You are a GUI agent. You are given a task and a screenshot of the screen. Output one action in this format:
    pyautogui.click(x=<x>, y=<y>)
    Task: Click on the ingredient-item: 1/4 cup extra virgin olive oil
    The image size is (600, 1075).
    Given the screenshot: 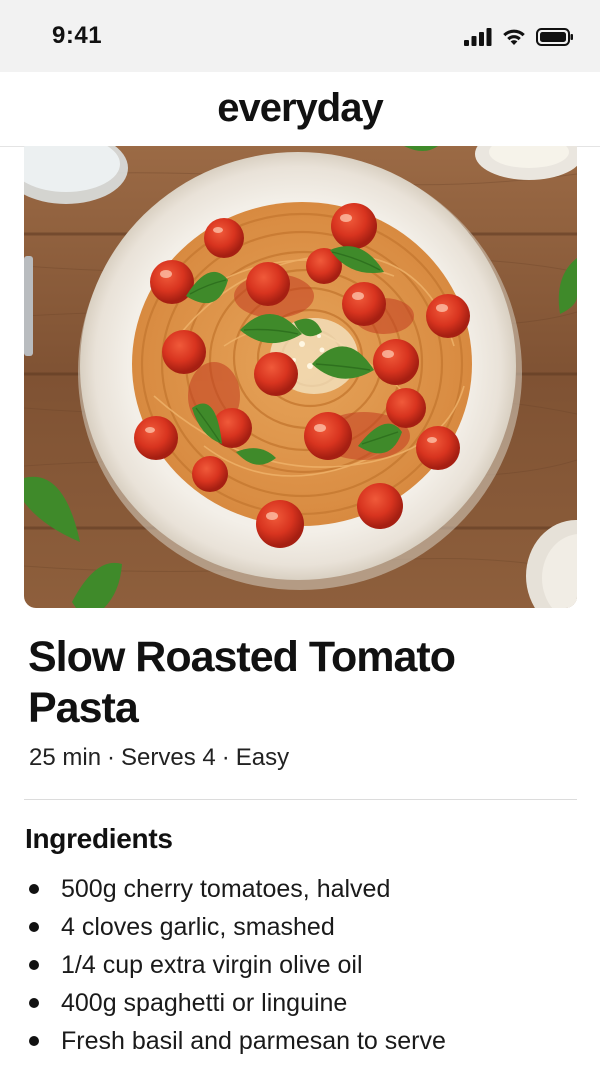 What is the action you would take?
    pyautogui.click(x=237, y=965)
    